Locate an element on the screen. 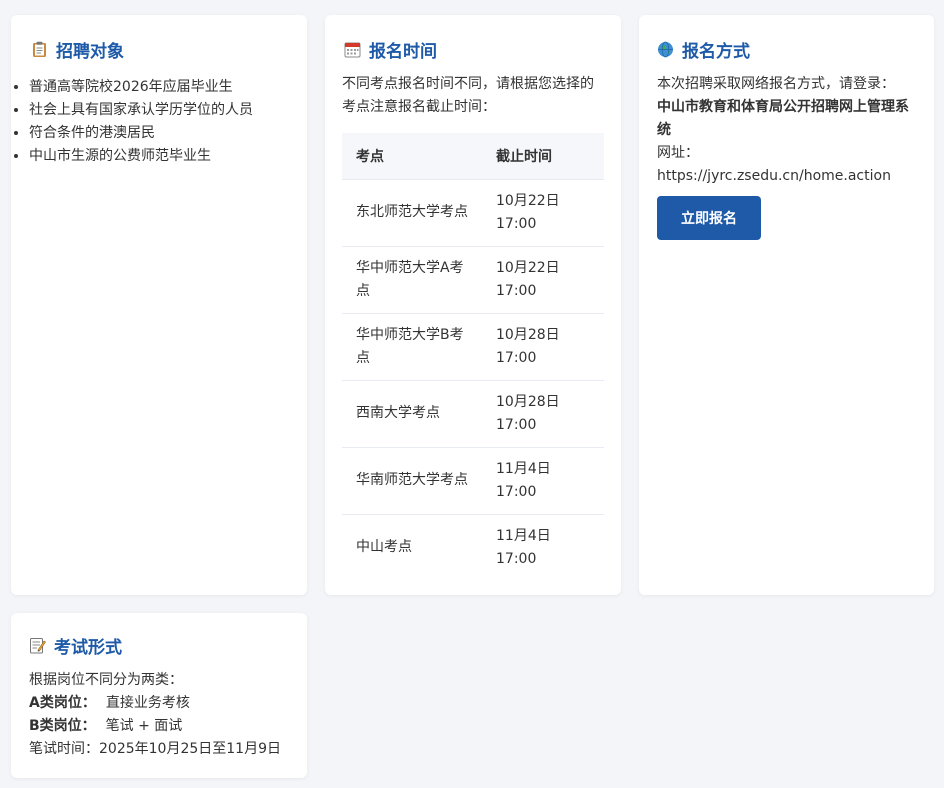 This screenshot has height=788, width=944. table-row: 西南大学考点 10月28日17:00 is located at coordinates (473, 413).